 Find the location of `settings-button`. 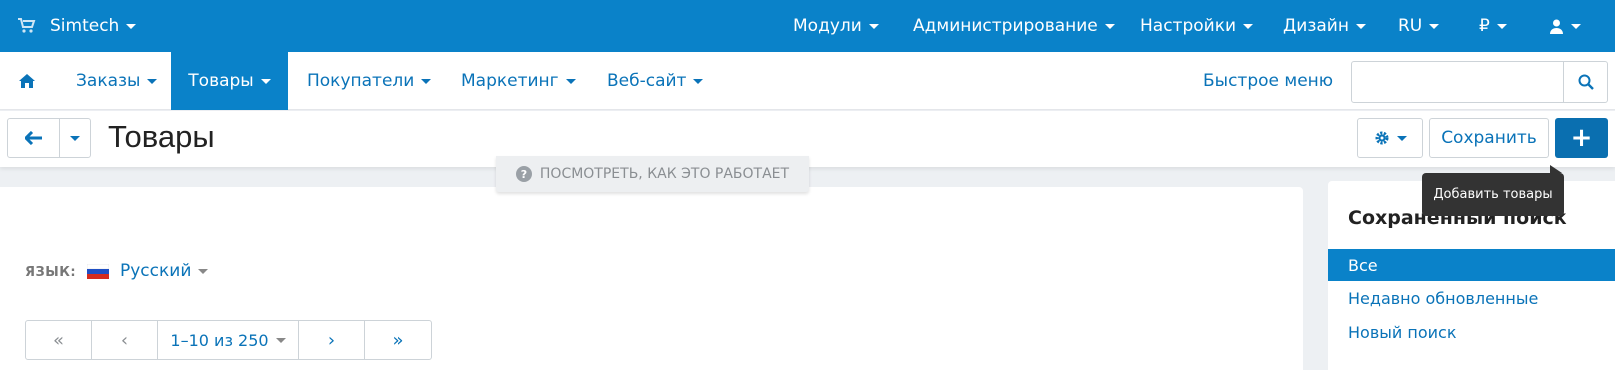

settings-button is located at coordinates (1390, 138).